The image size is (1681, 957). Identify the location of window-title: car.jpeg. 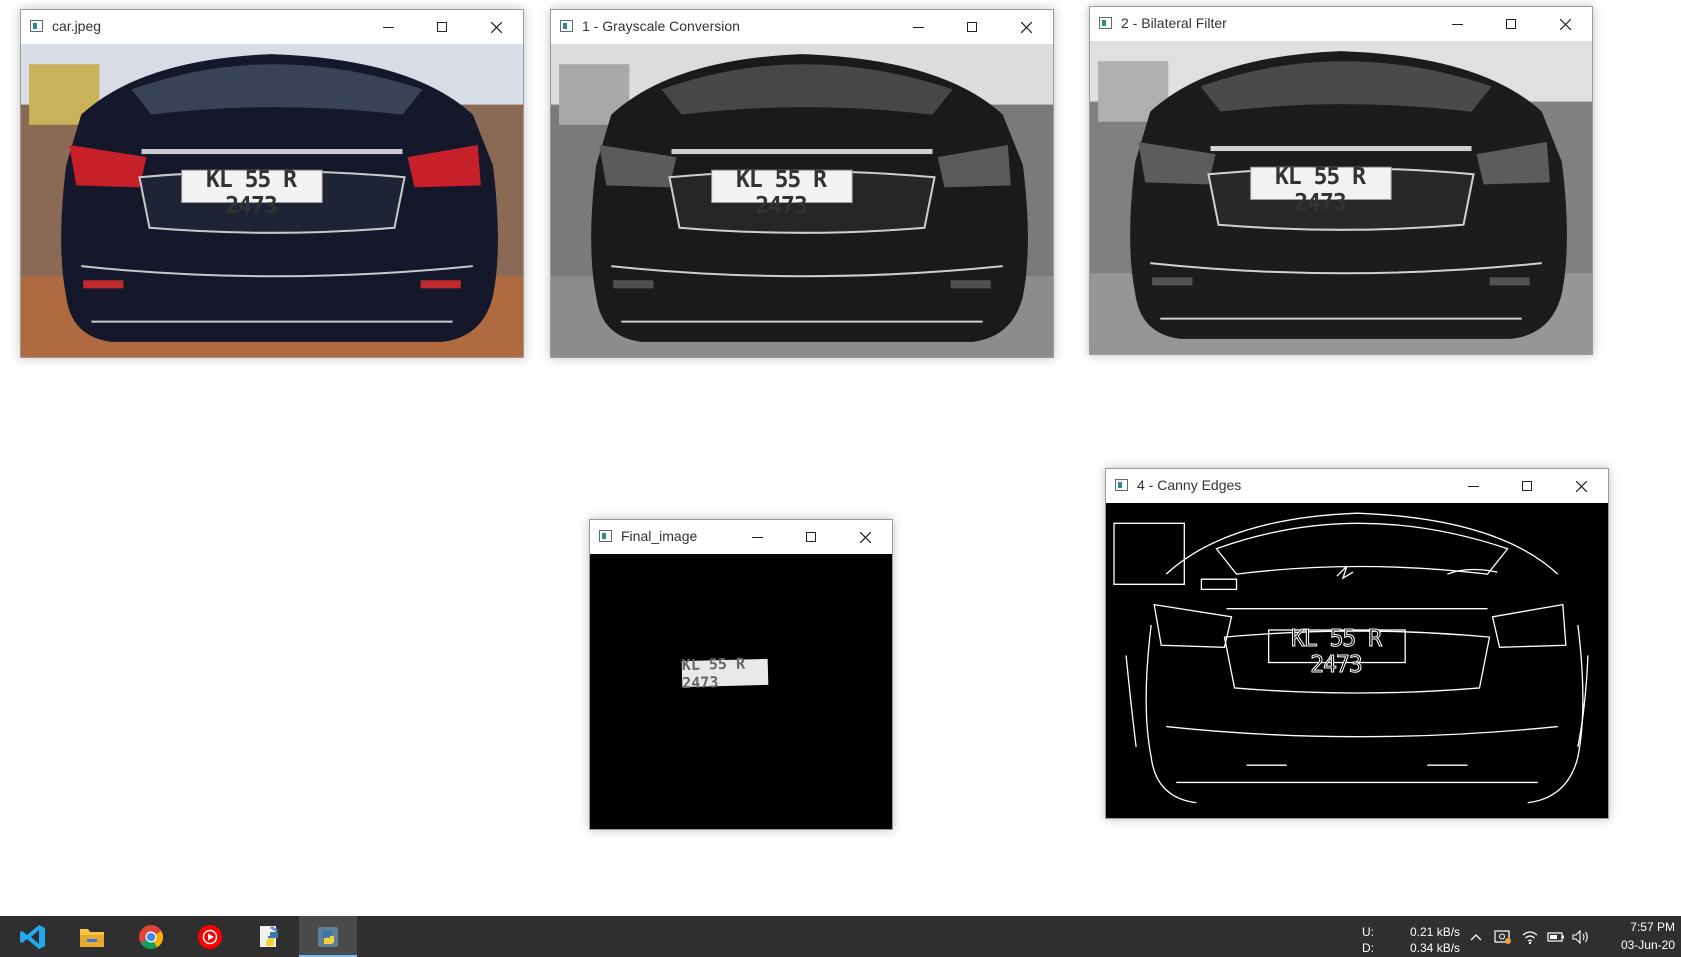
(77, 26).